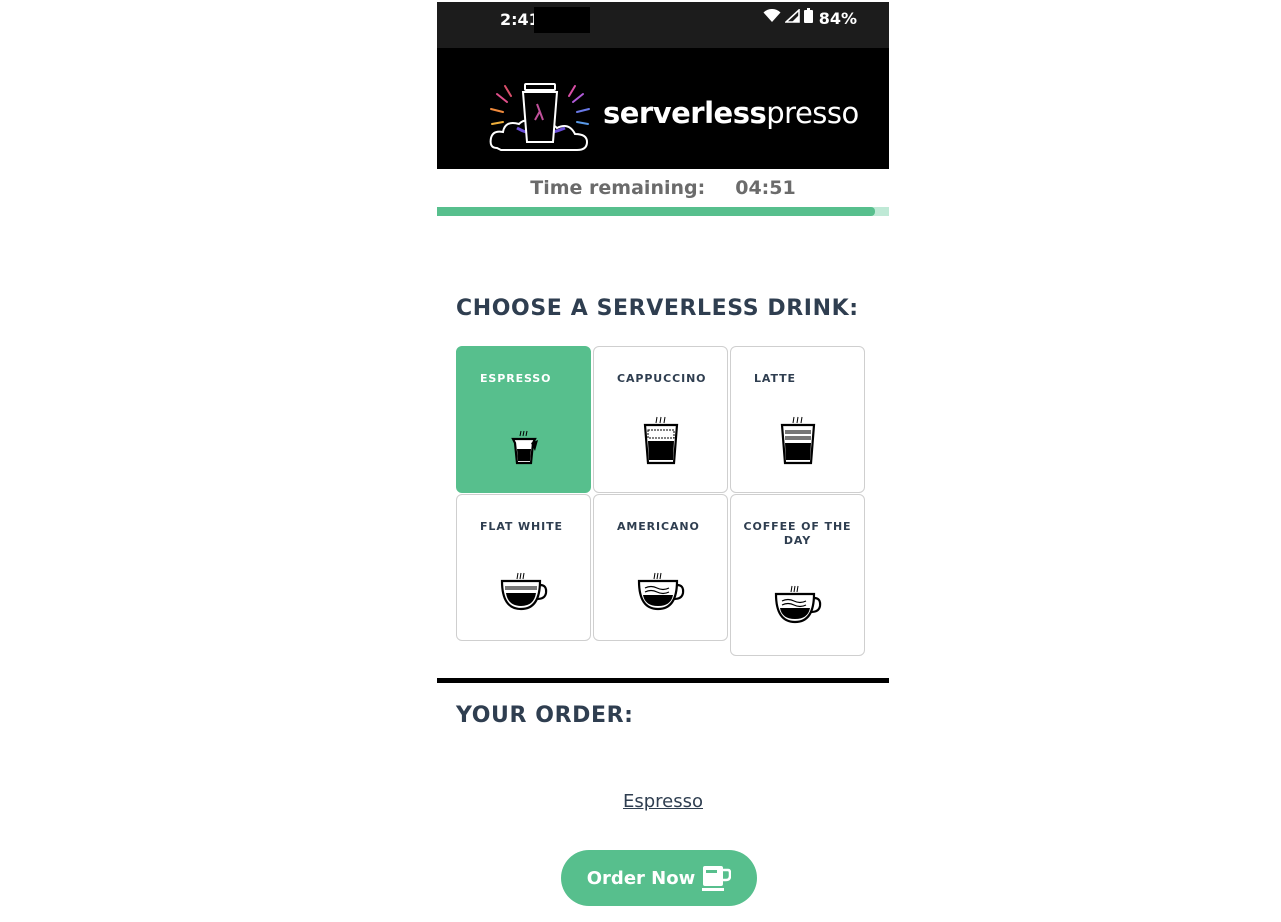 The image size is (1281, 922). I want to click on order-item-link: Espresso, so click(663, 801).